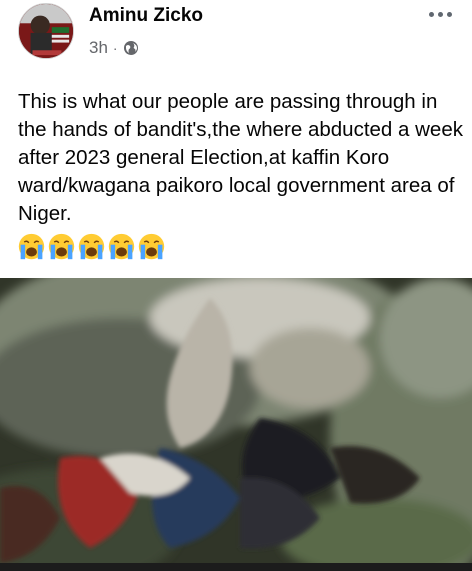  Describe the element at coordinates (236, 35) in the screenshot. I see `post-header: Aminu Zicko 3h ·` at that location.